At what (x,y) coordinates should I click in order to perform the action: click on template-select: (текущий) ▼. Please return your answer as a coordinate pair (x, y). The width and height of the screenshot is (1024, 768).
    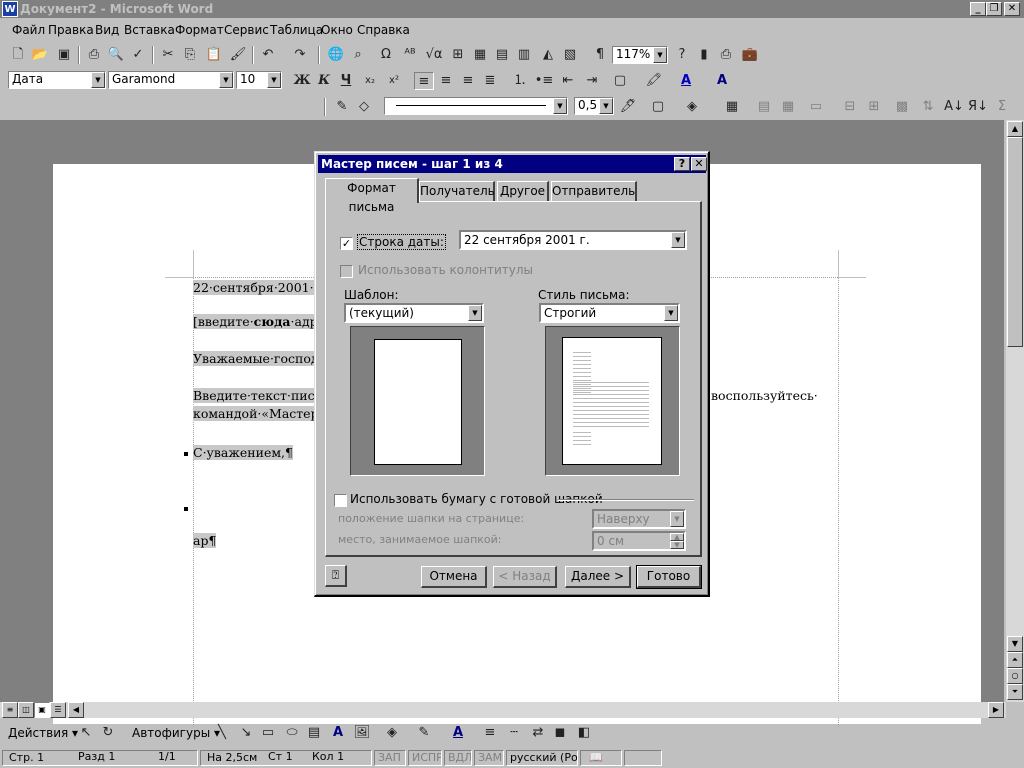
    Looking at the image, I should click on (414, 313).